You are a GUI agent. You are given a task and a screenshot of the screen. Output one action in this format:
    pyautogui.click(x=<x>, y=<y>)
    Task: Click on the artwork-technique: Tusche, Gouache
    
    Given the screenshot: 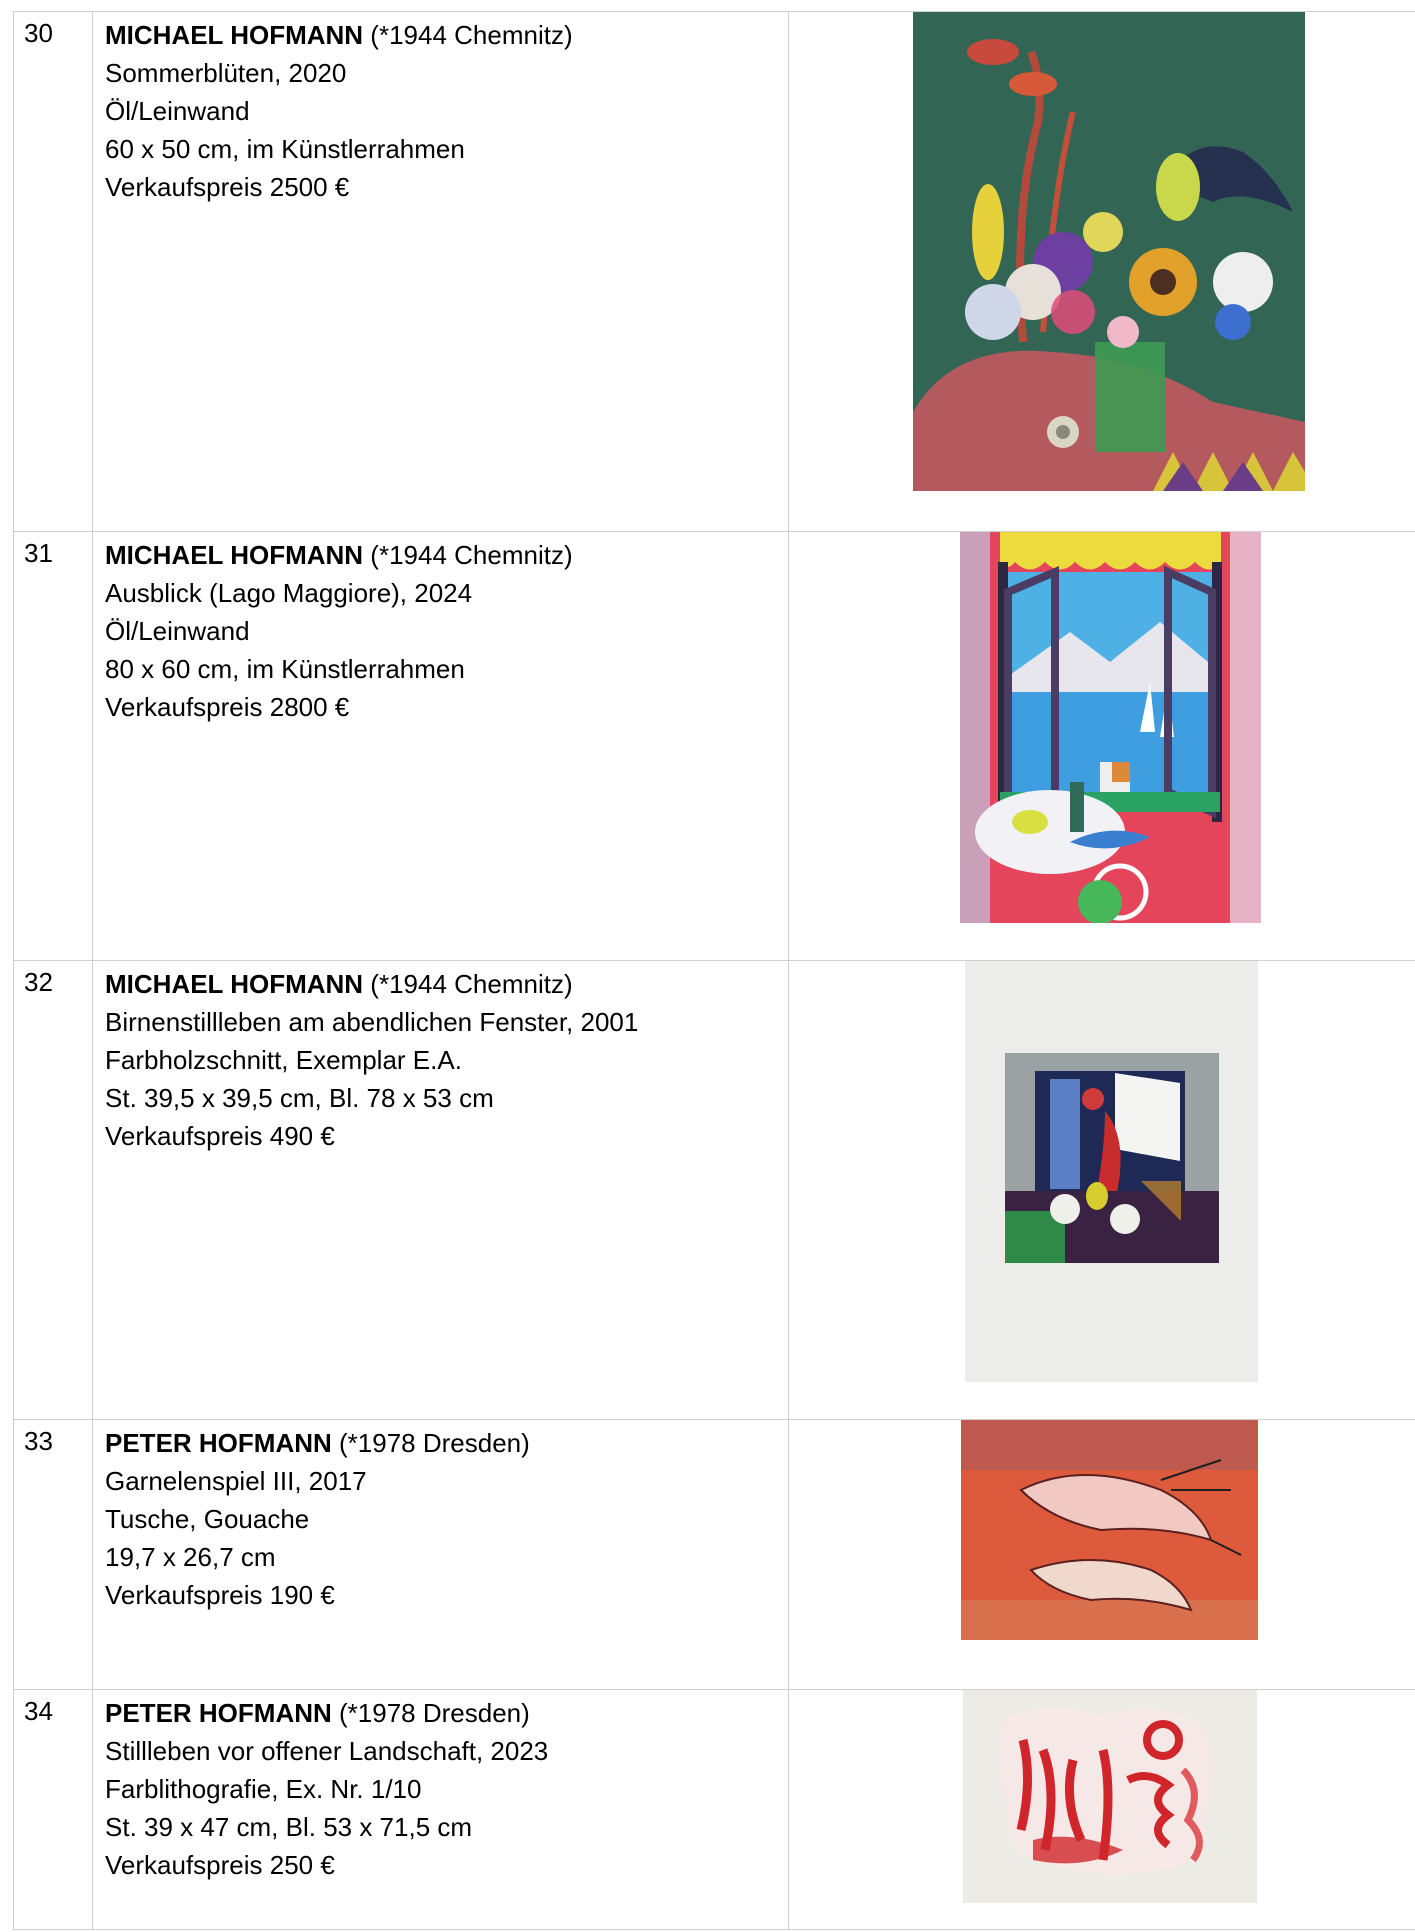 What is the action you would take?
    pyautogui.click(x=207, y=1519)
    